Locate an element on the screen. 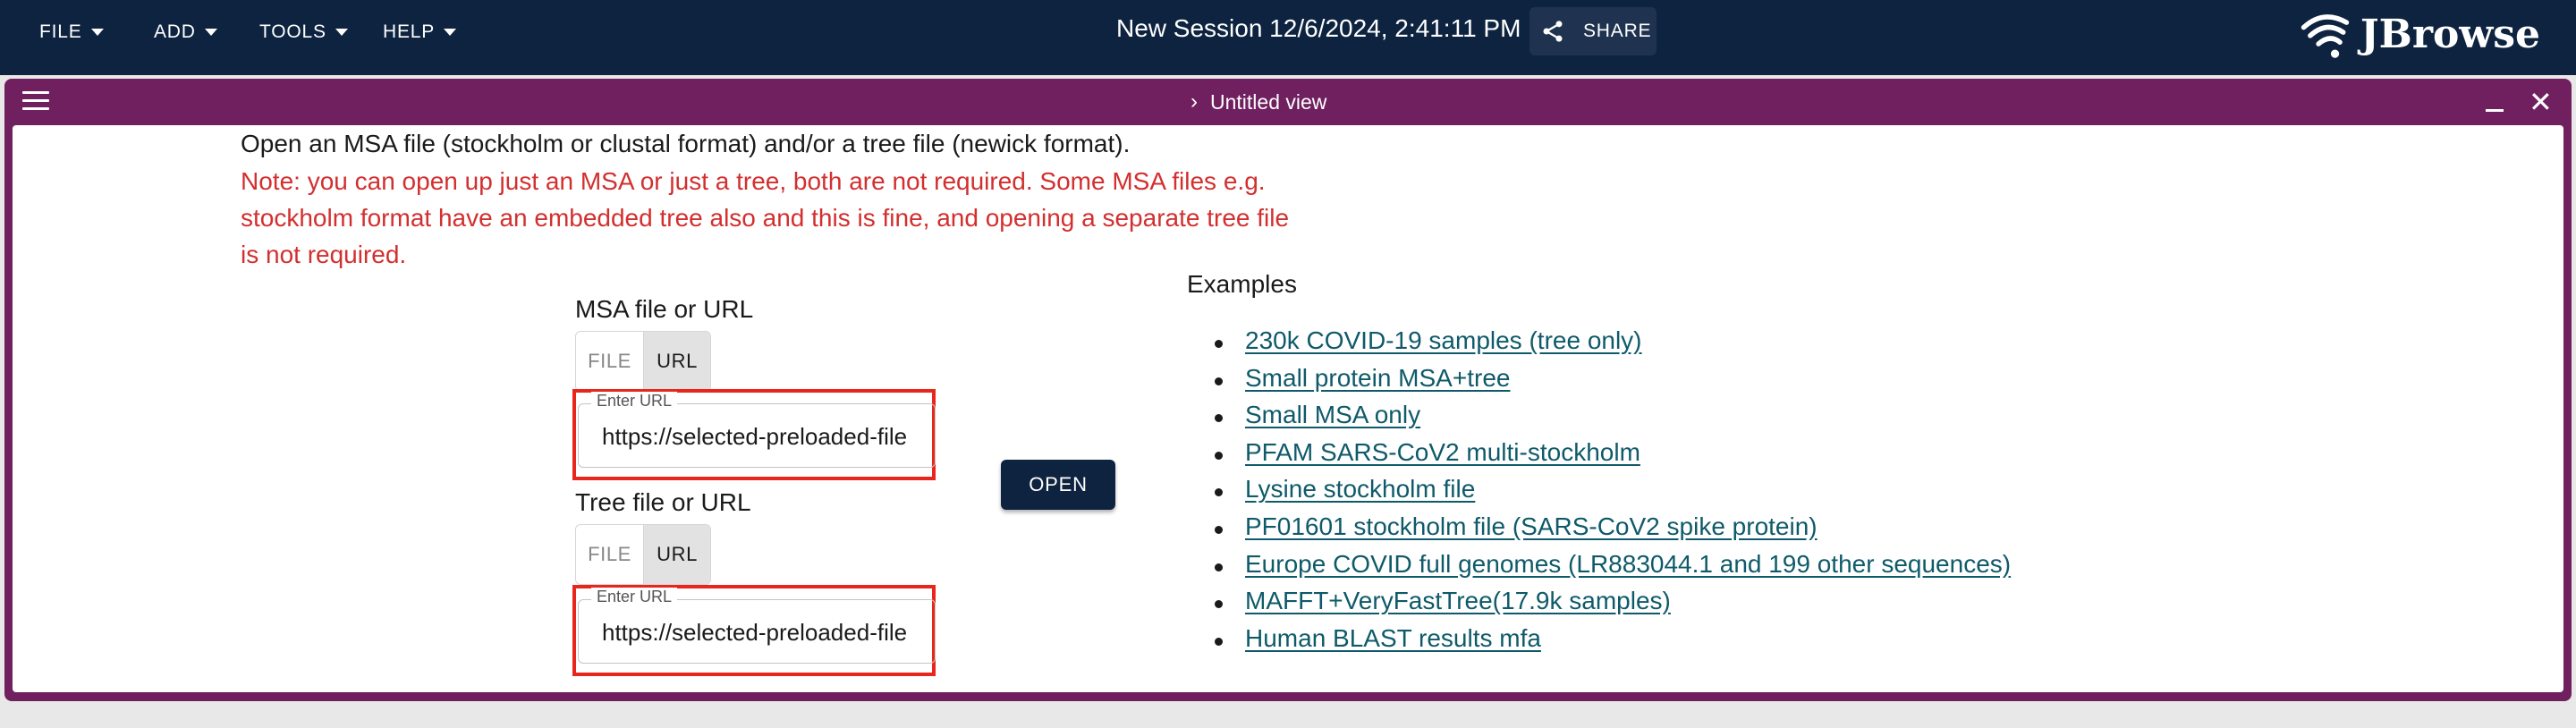 This screenshot has height=728, width=2576. example-link: Lysine stockholm file is located at coordinates (1360, 489).